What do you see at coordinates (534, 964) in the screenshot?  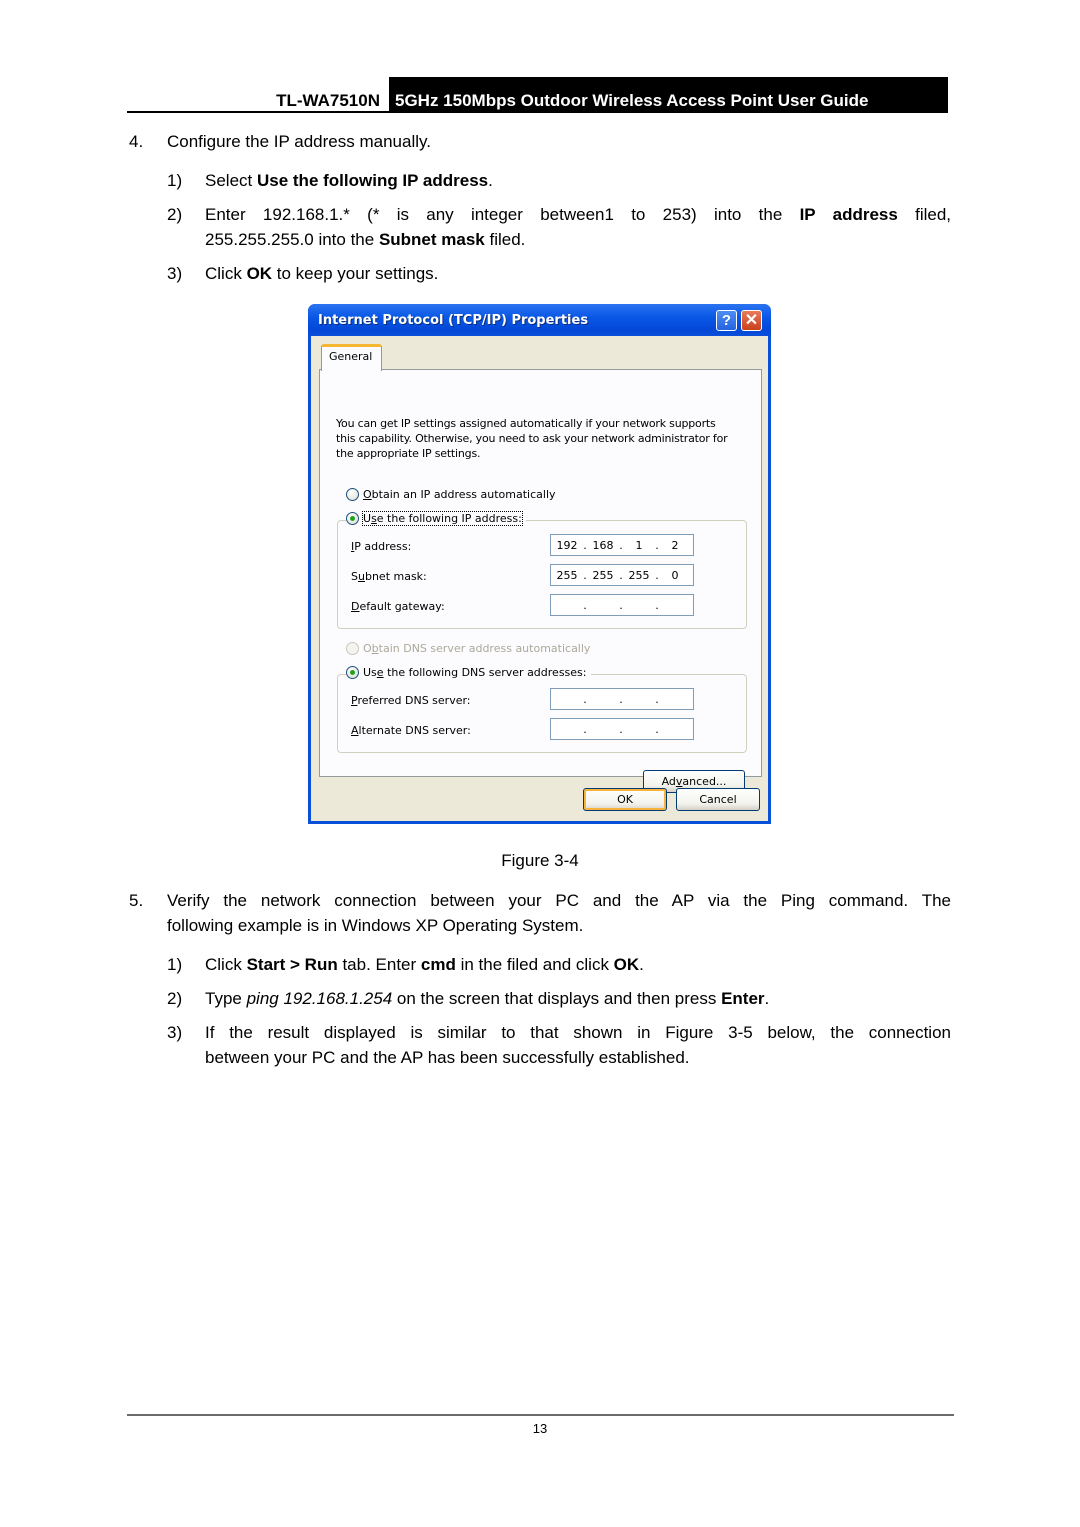 I see `text: in the filed and click` at bounding box center [534, 964].